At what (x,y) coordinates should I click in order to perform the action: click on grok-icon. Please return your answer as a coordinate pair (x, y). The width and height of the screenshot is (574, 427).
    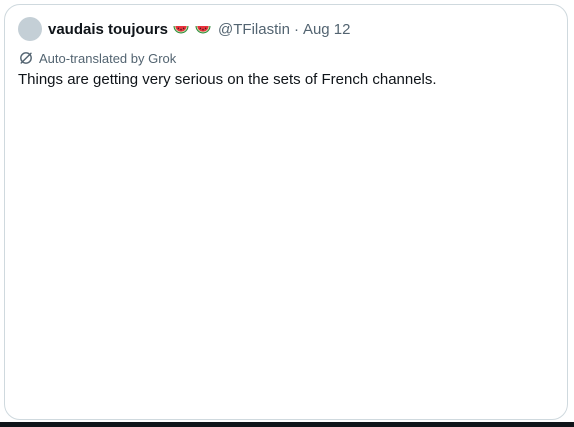
    Looking at the image, I should click on (26, 58).